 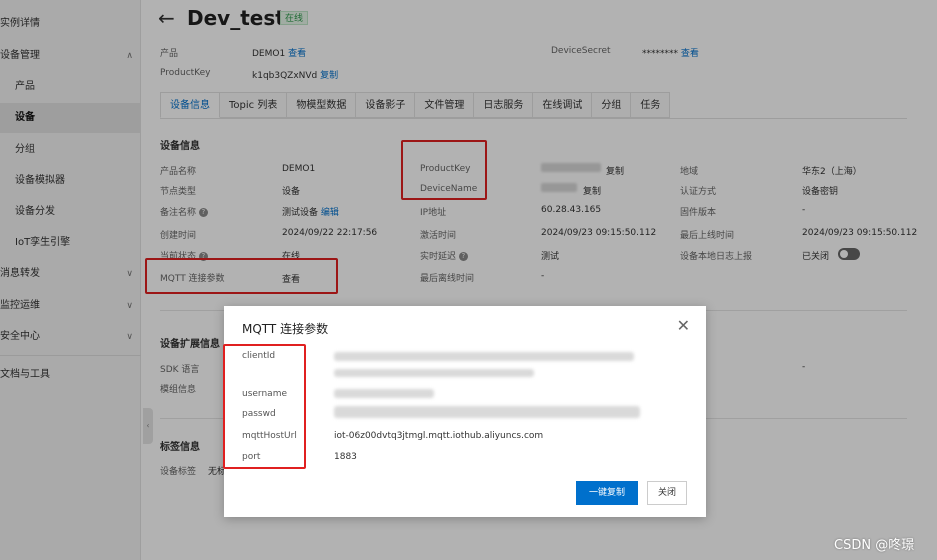 What do you see at coordinates (874, 545) in the screenshot?
I see `watermark: CSDN @咚璟` at bounding box center [874, 545].